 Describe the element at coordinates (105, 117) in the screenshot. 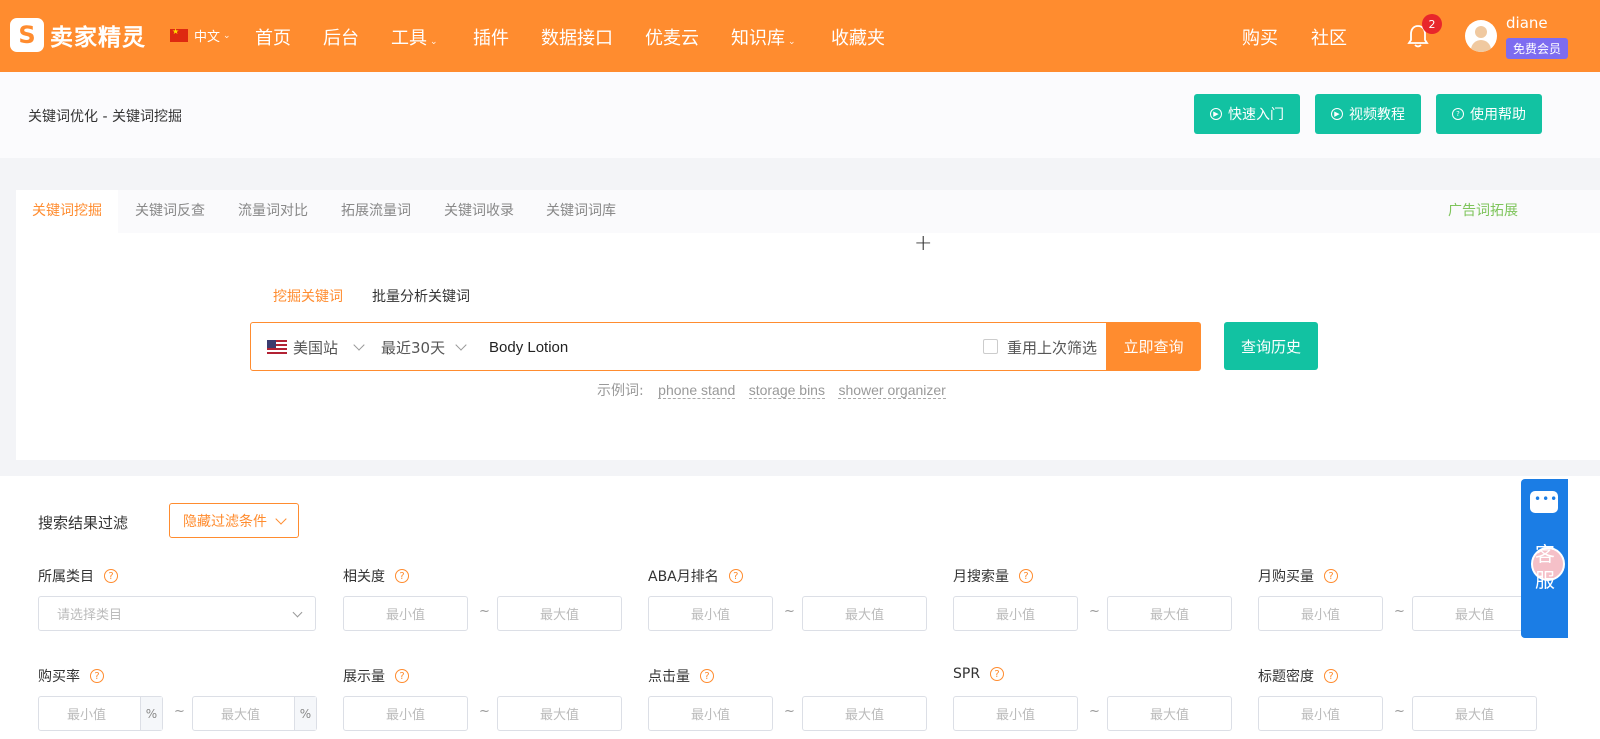

I see `breadcrumb: 关键词优化 - 关键词挖掘` at that location.